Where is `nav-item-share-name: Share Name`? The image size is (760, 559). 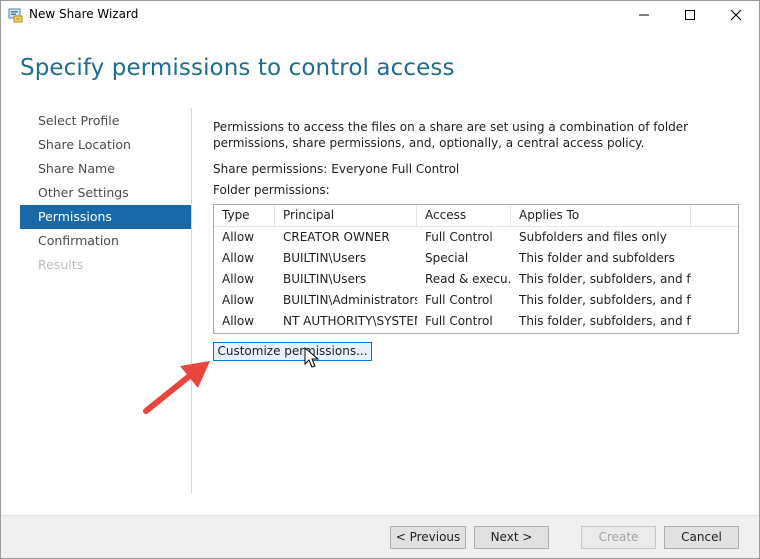 nav-item-share-name: Share Name is located at coordinates (105, 169).